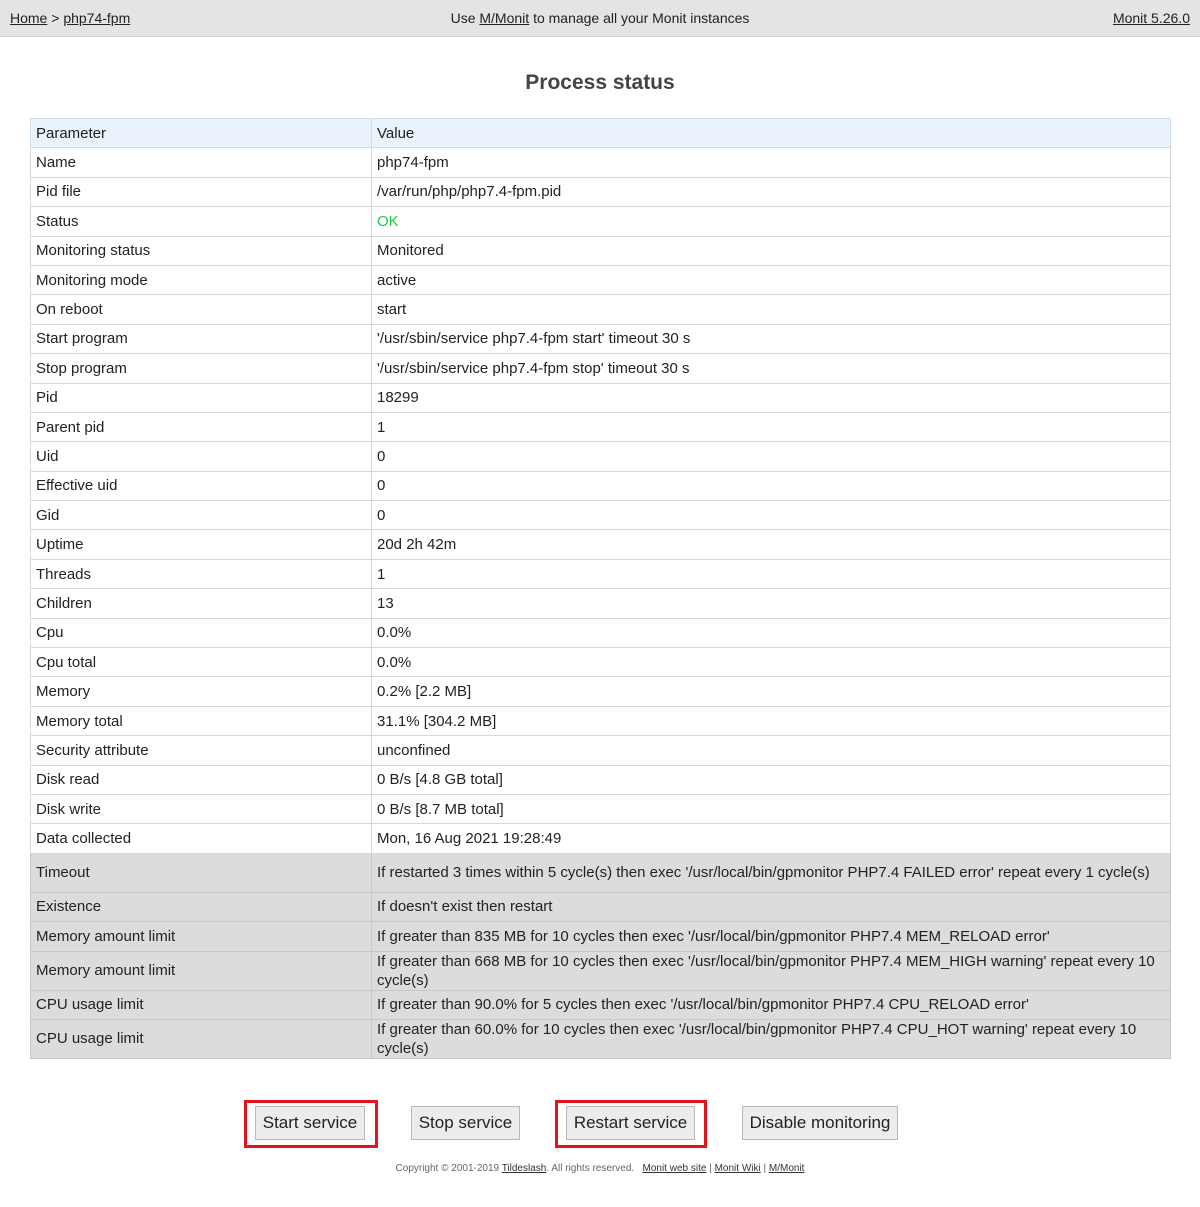 This screenshot has height=1207, width=1200. What do you see at coordinates (201, 250) in the screenshot?
I see `parameter-cell: Monitoring status` at bounding box center [201, 250].